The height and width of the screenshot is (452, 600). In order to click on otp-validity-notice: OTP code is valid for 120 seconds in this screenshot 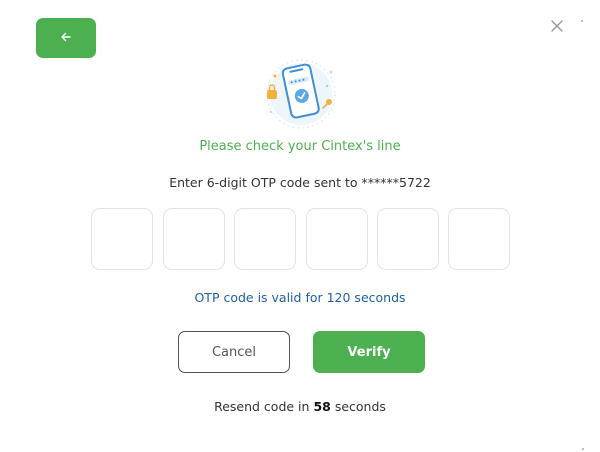, I will do `click(300, 297)`.